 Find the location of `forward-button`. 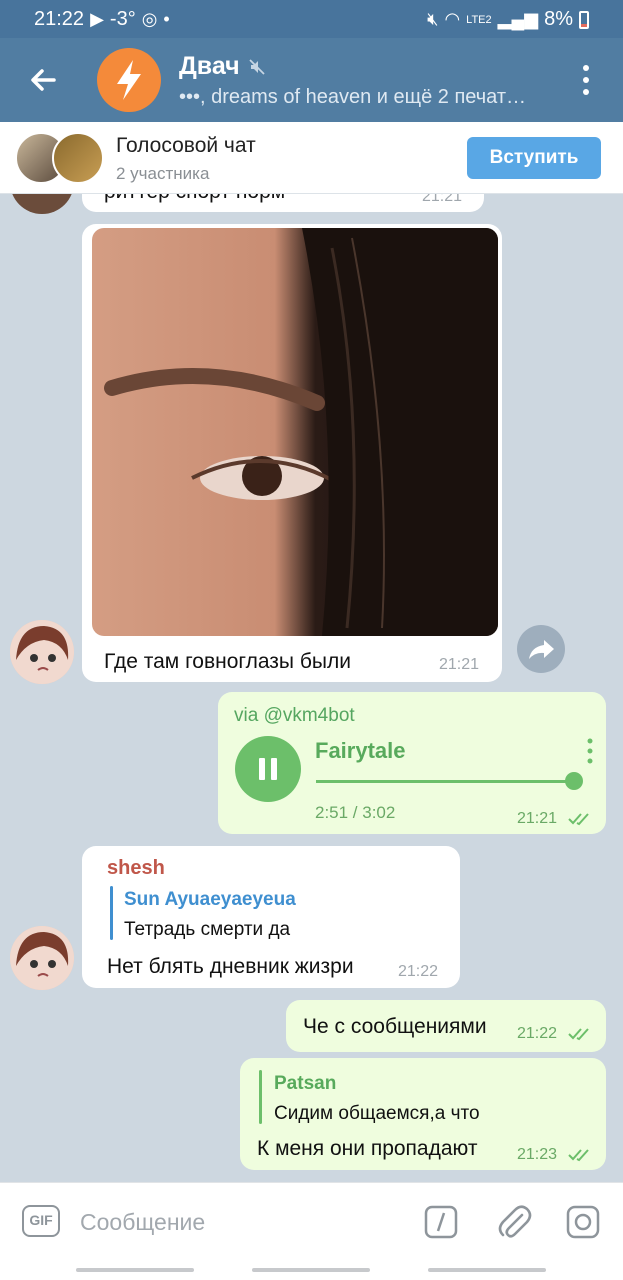

forward-button is located at coordinates (541, 649).